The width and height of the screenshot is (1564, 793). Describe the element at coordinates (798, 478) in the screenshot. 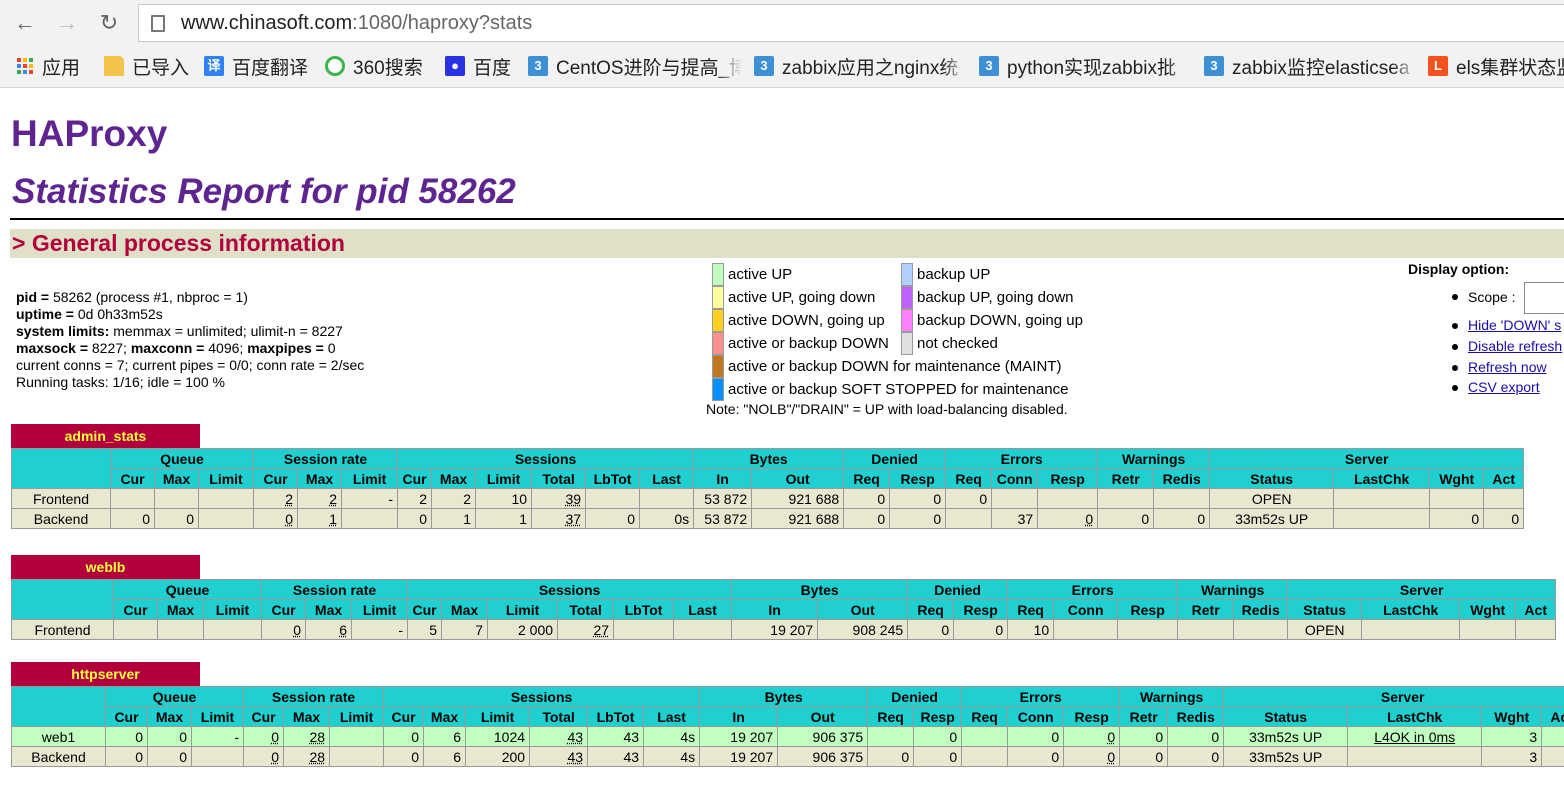

I see `column-header: Out` at that location.